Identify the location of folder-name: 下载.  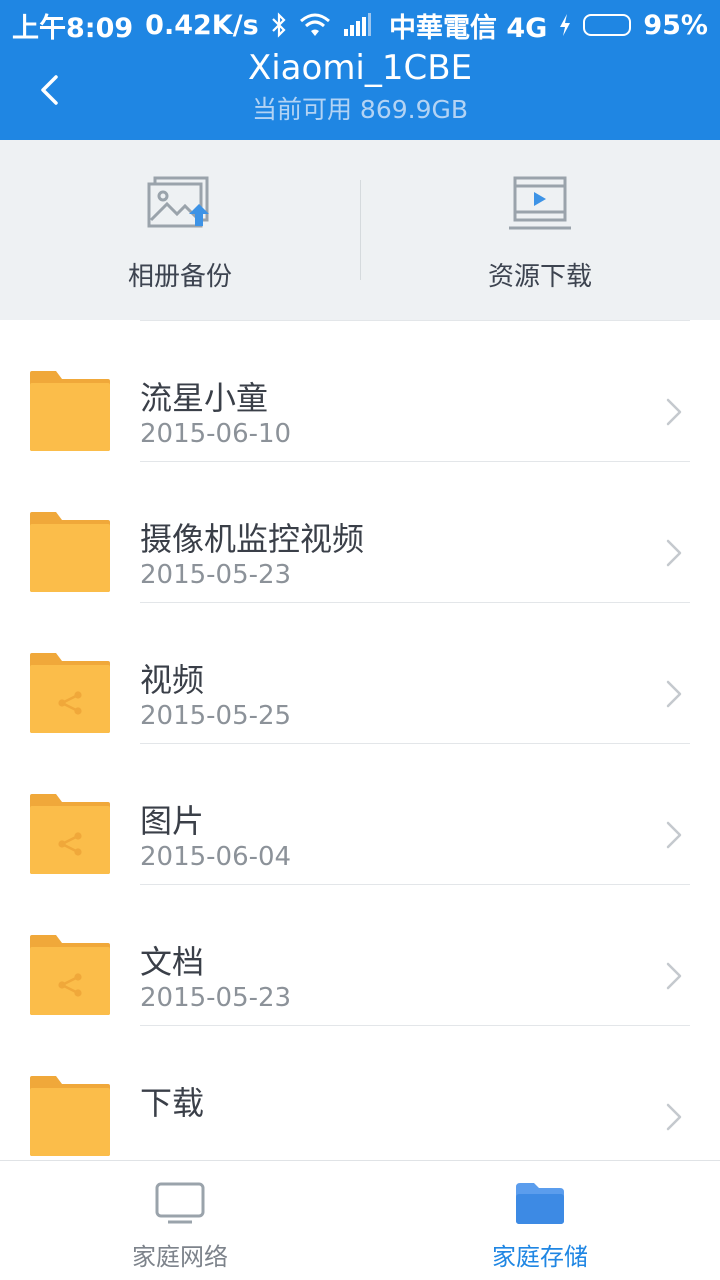
(172, 1103).